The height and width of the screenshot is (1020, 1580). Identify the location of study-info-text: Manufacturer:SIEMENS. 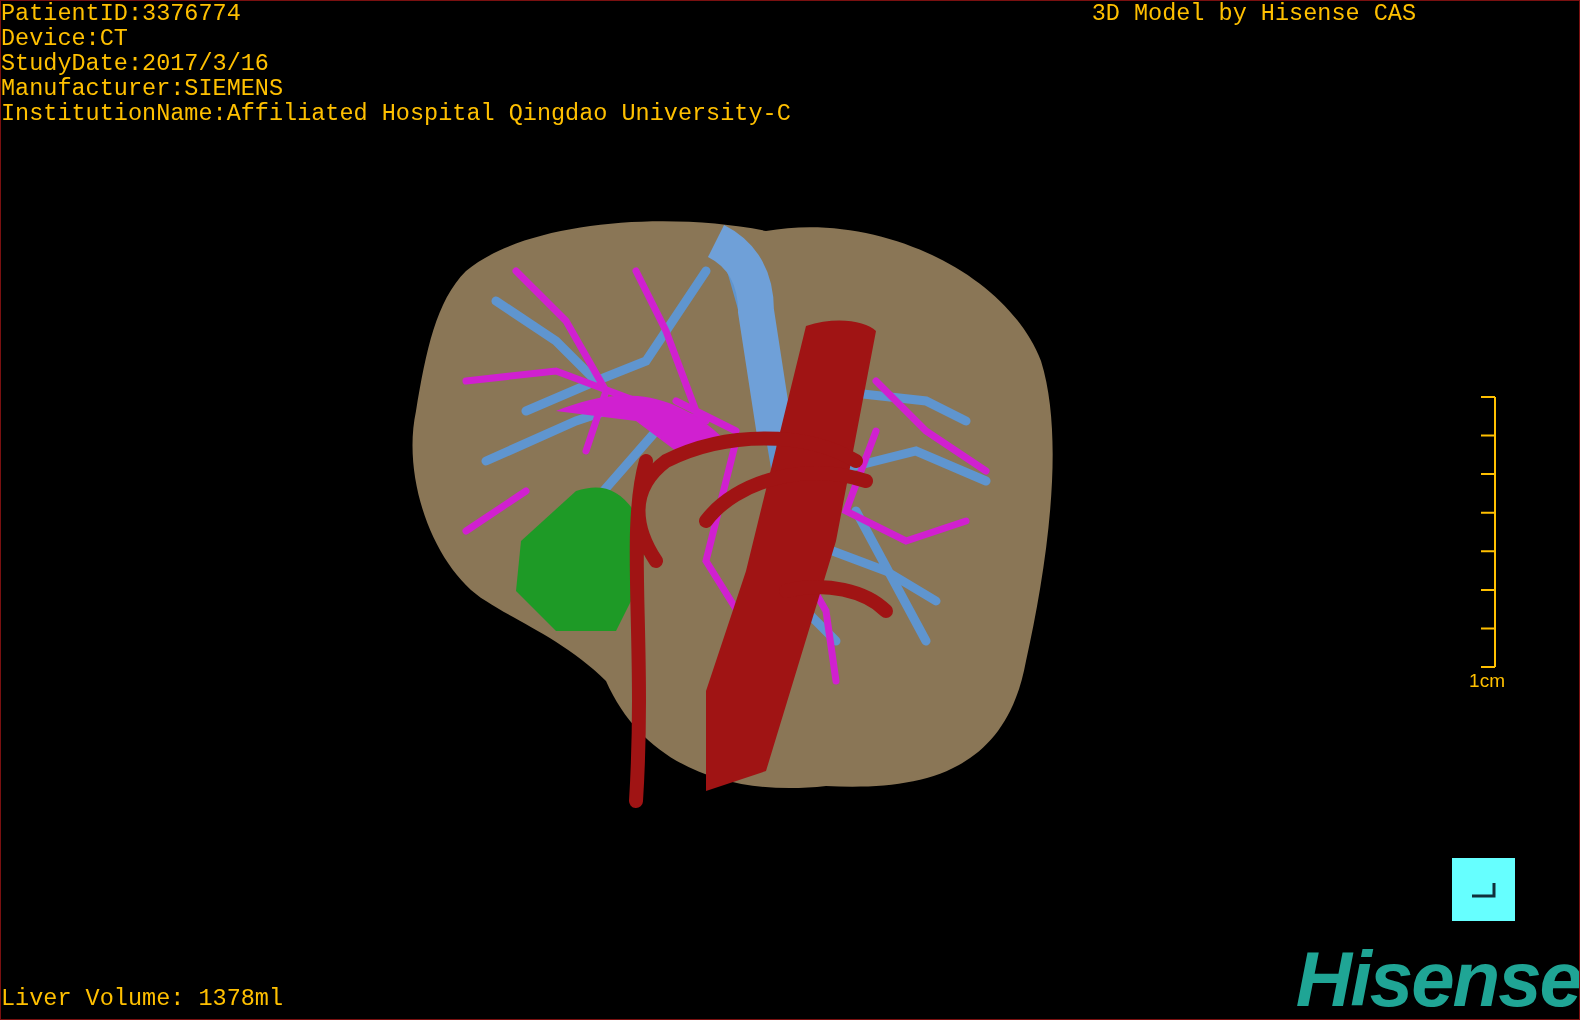
(143, 88).